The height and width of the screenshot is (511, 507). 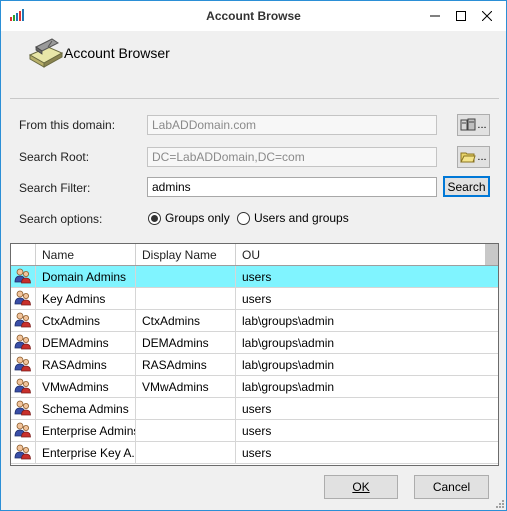 What do you see at coordinates (243, 218) in the screenshot?
I see `radio-unselected-icon` at bounding box center [243, 218].